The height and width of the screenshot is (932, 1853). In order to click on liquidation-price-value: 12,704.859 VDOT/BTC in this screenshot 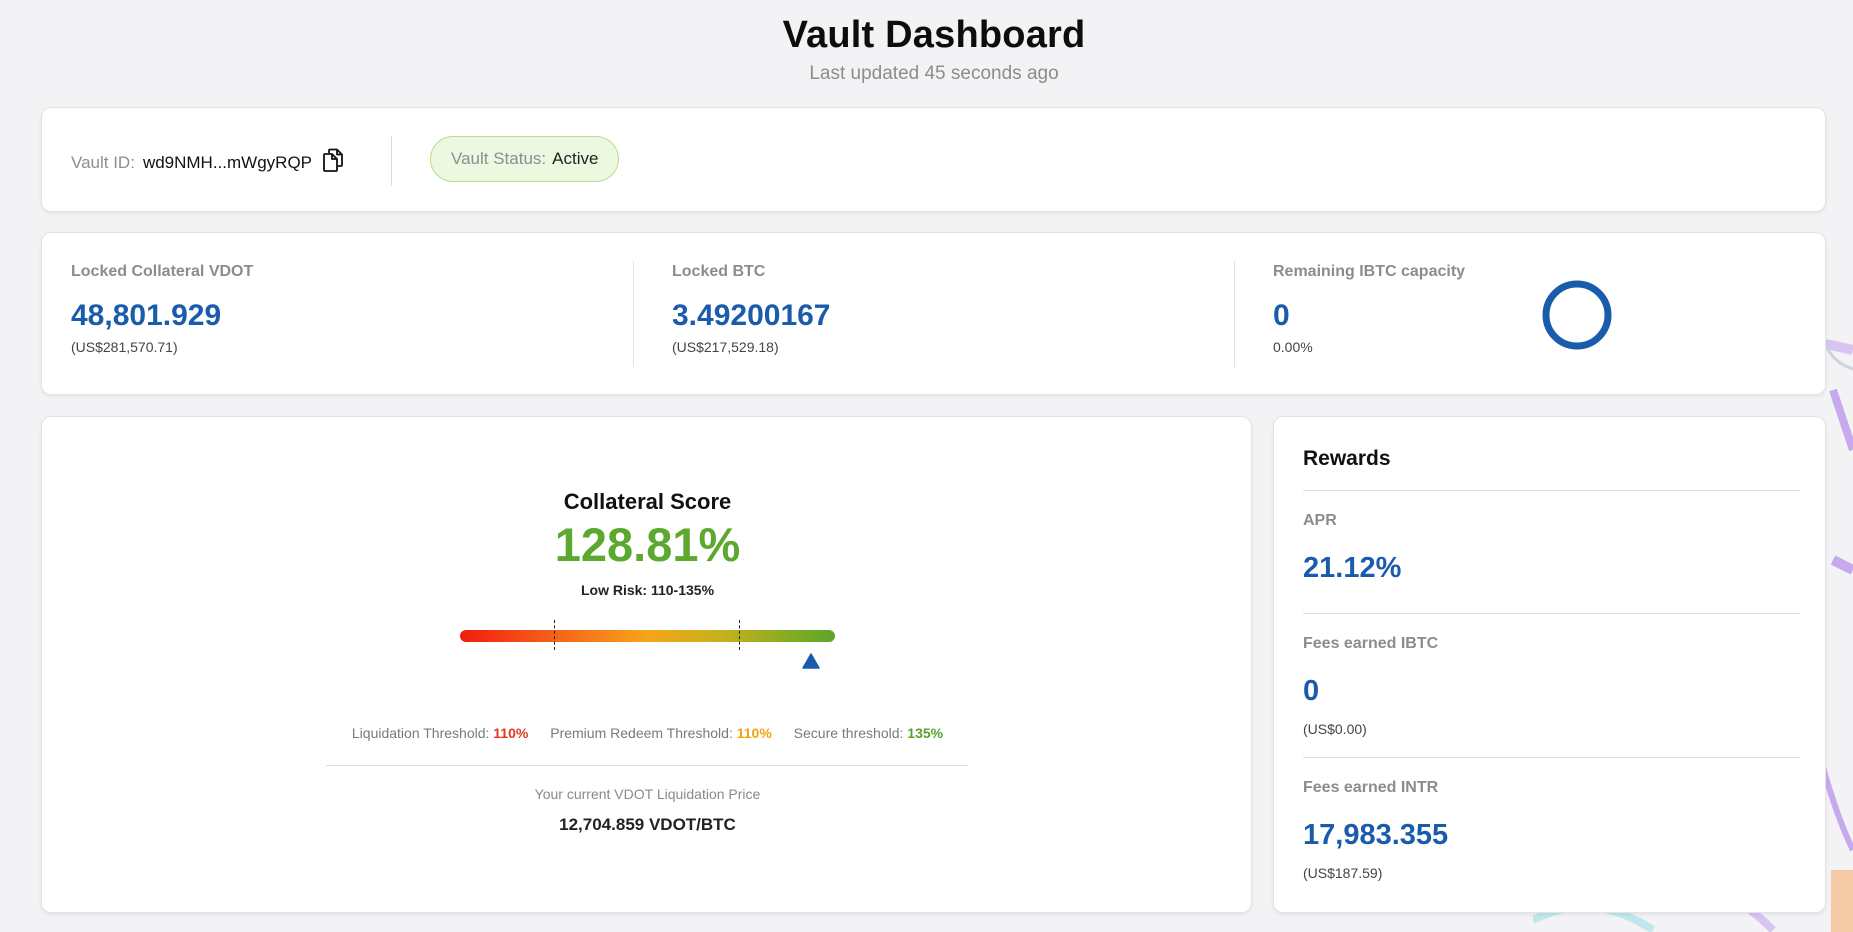, I will do `click(647, 824)`.